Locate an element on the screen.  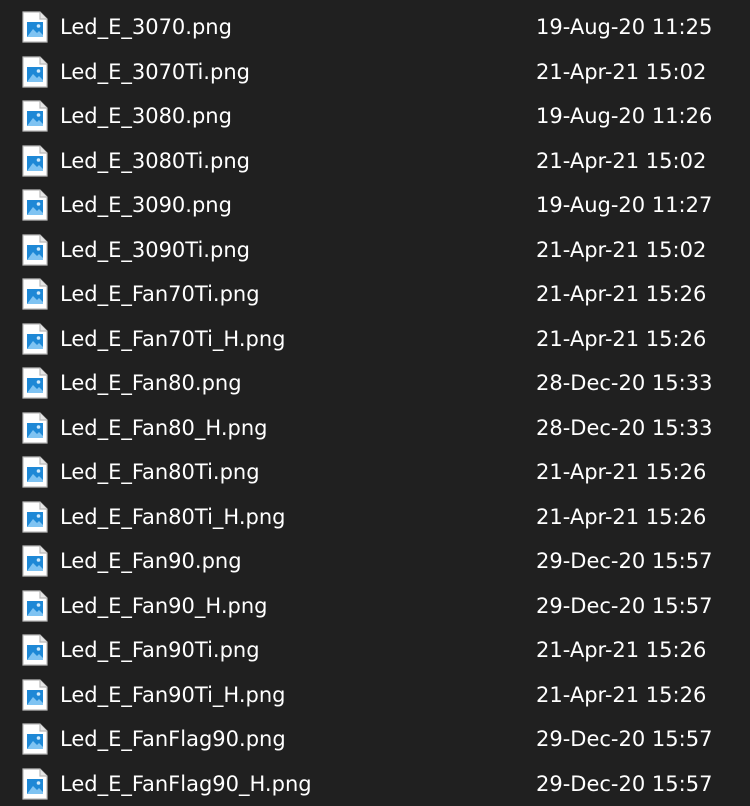
file-name: Led_E_3080Ti.png is located at coordinates (155, 160).